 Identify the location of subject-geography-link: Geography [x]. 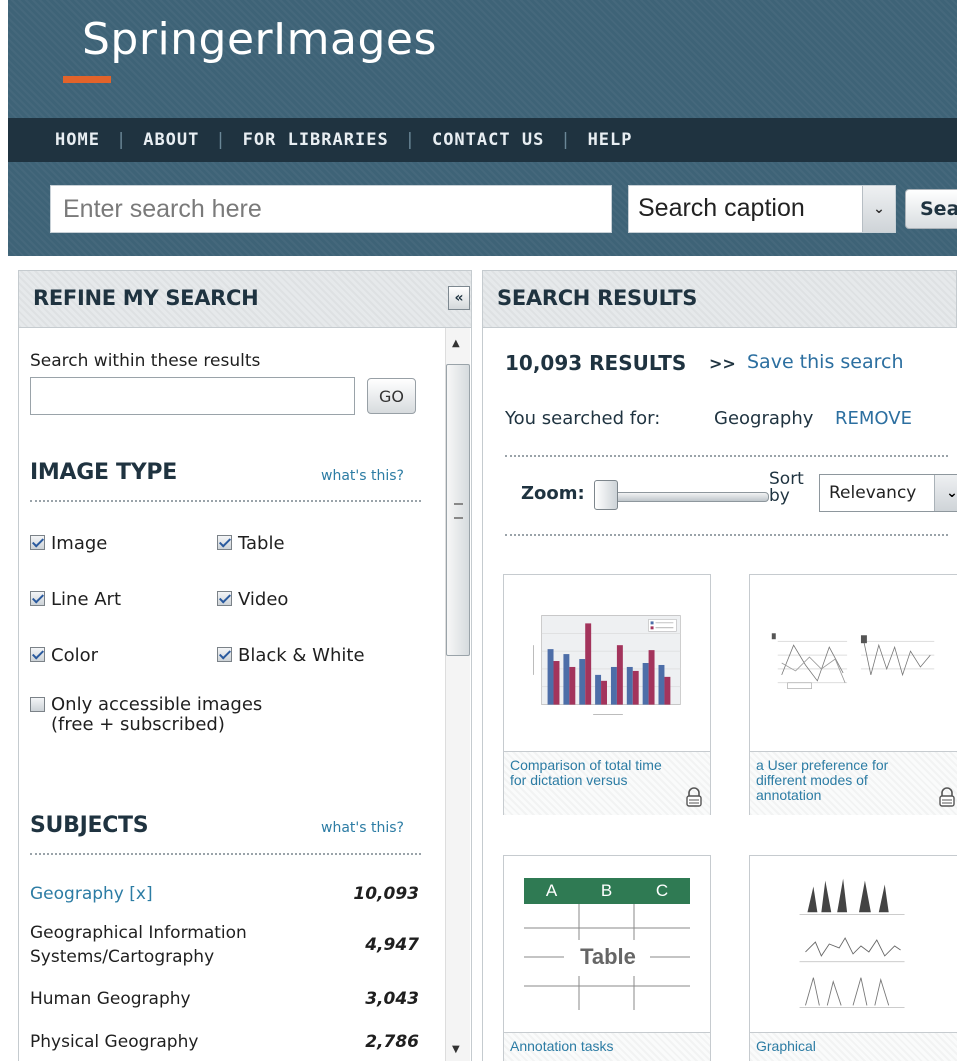
(91, 894).